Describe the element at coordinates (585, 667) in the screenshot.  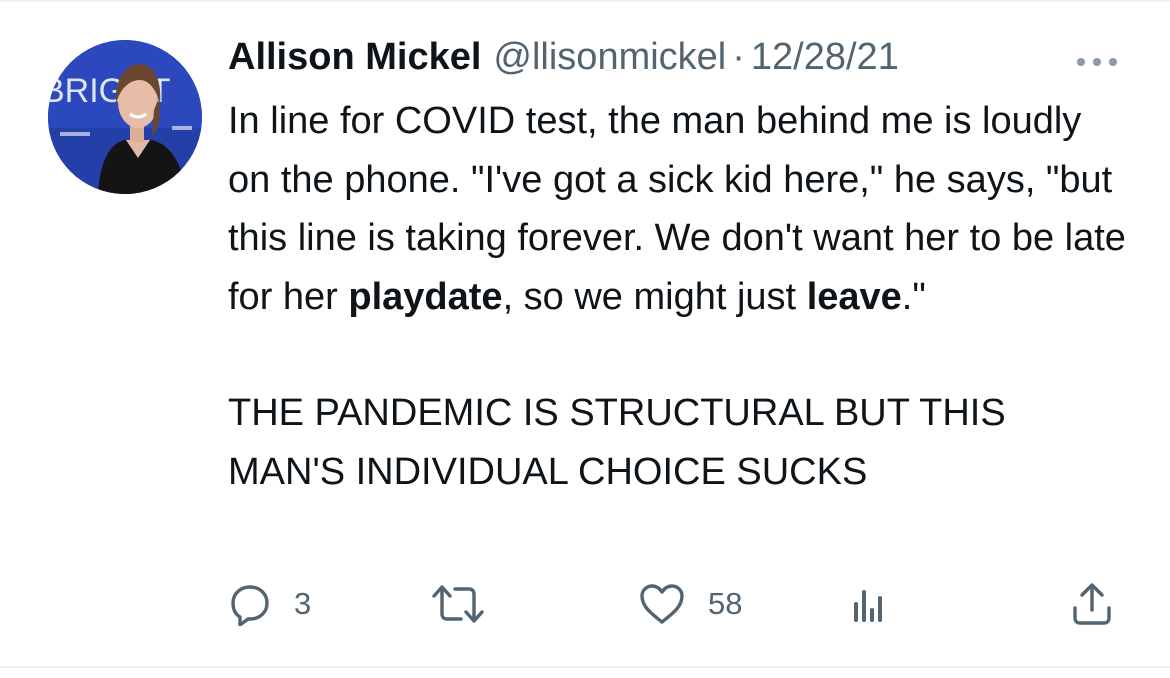
I see `bottom-divider` at that location.